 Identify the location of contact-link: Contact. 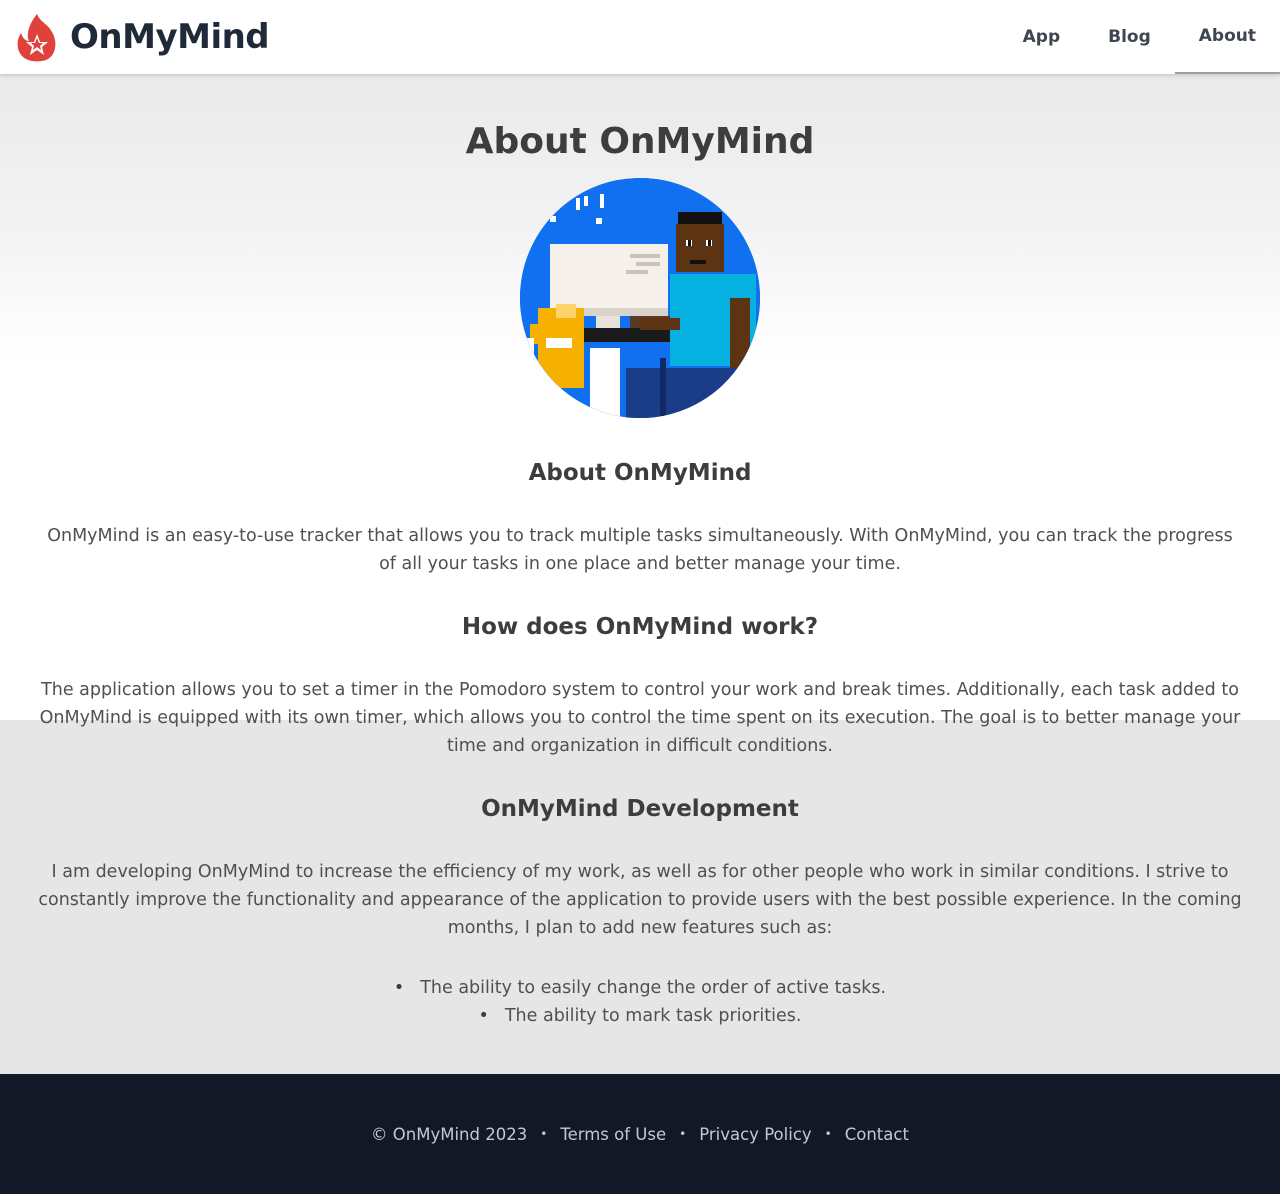
(877, 1134).